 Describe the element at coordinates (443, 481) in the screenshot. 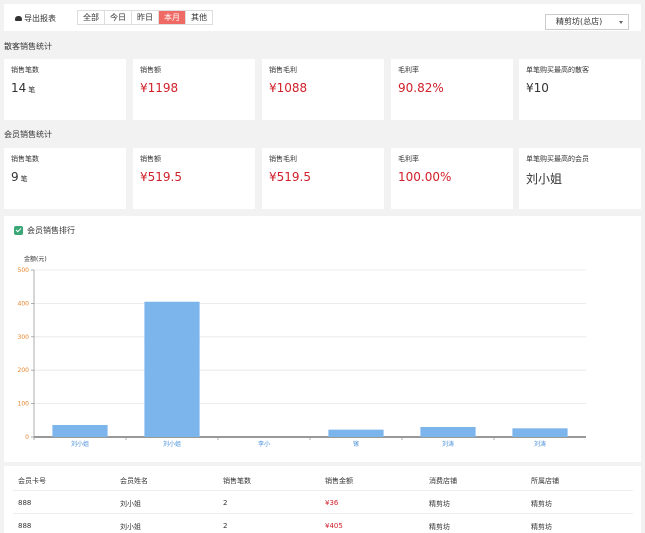

I see `column-header: 消费店铺` at that location.